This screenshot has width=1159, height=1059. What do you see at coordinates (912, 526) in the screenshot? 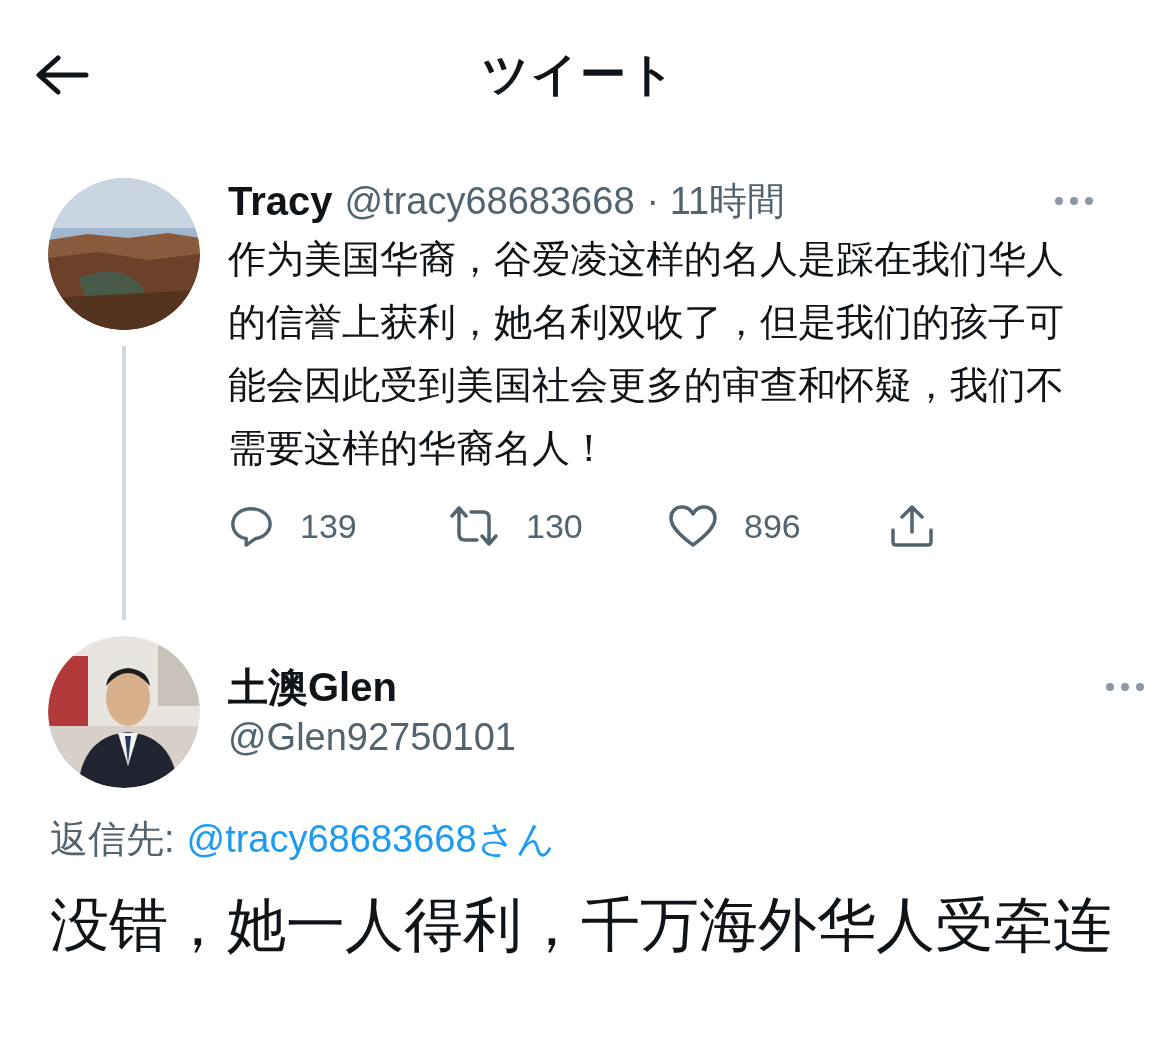
I see `share-icon` at bounding box center [912, 526].